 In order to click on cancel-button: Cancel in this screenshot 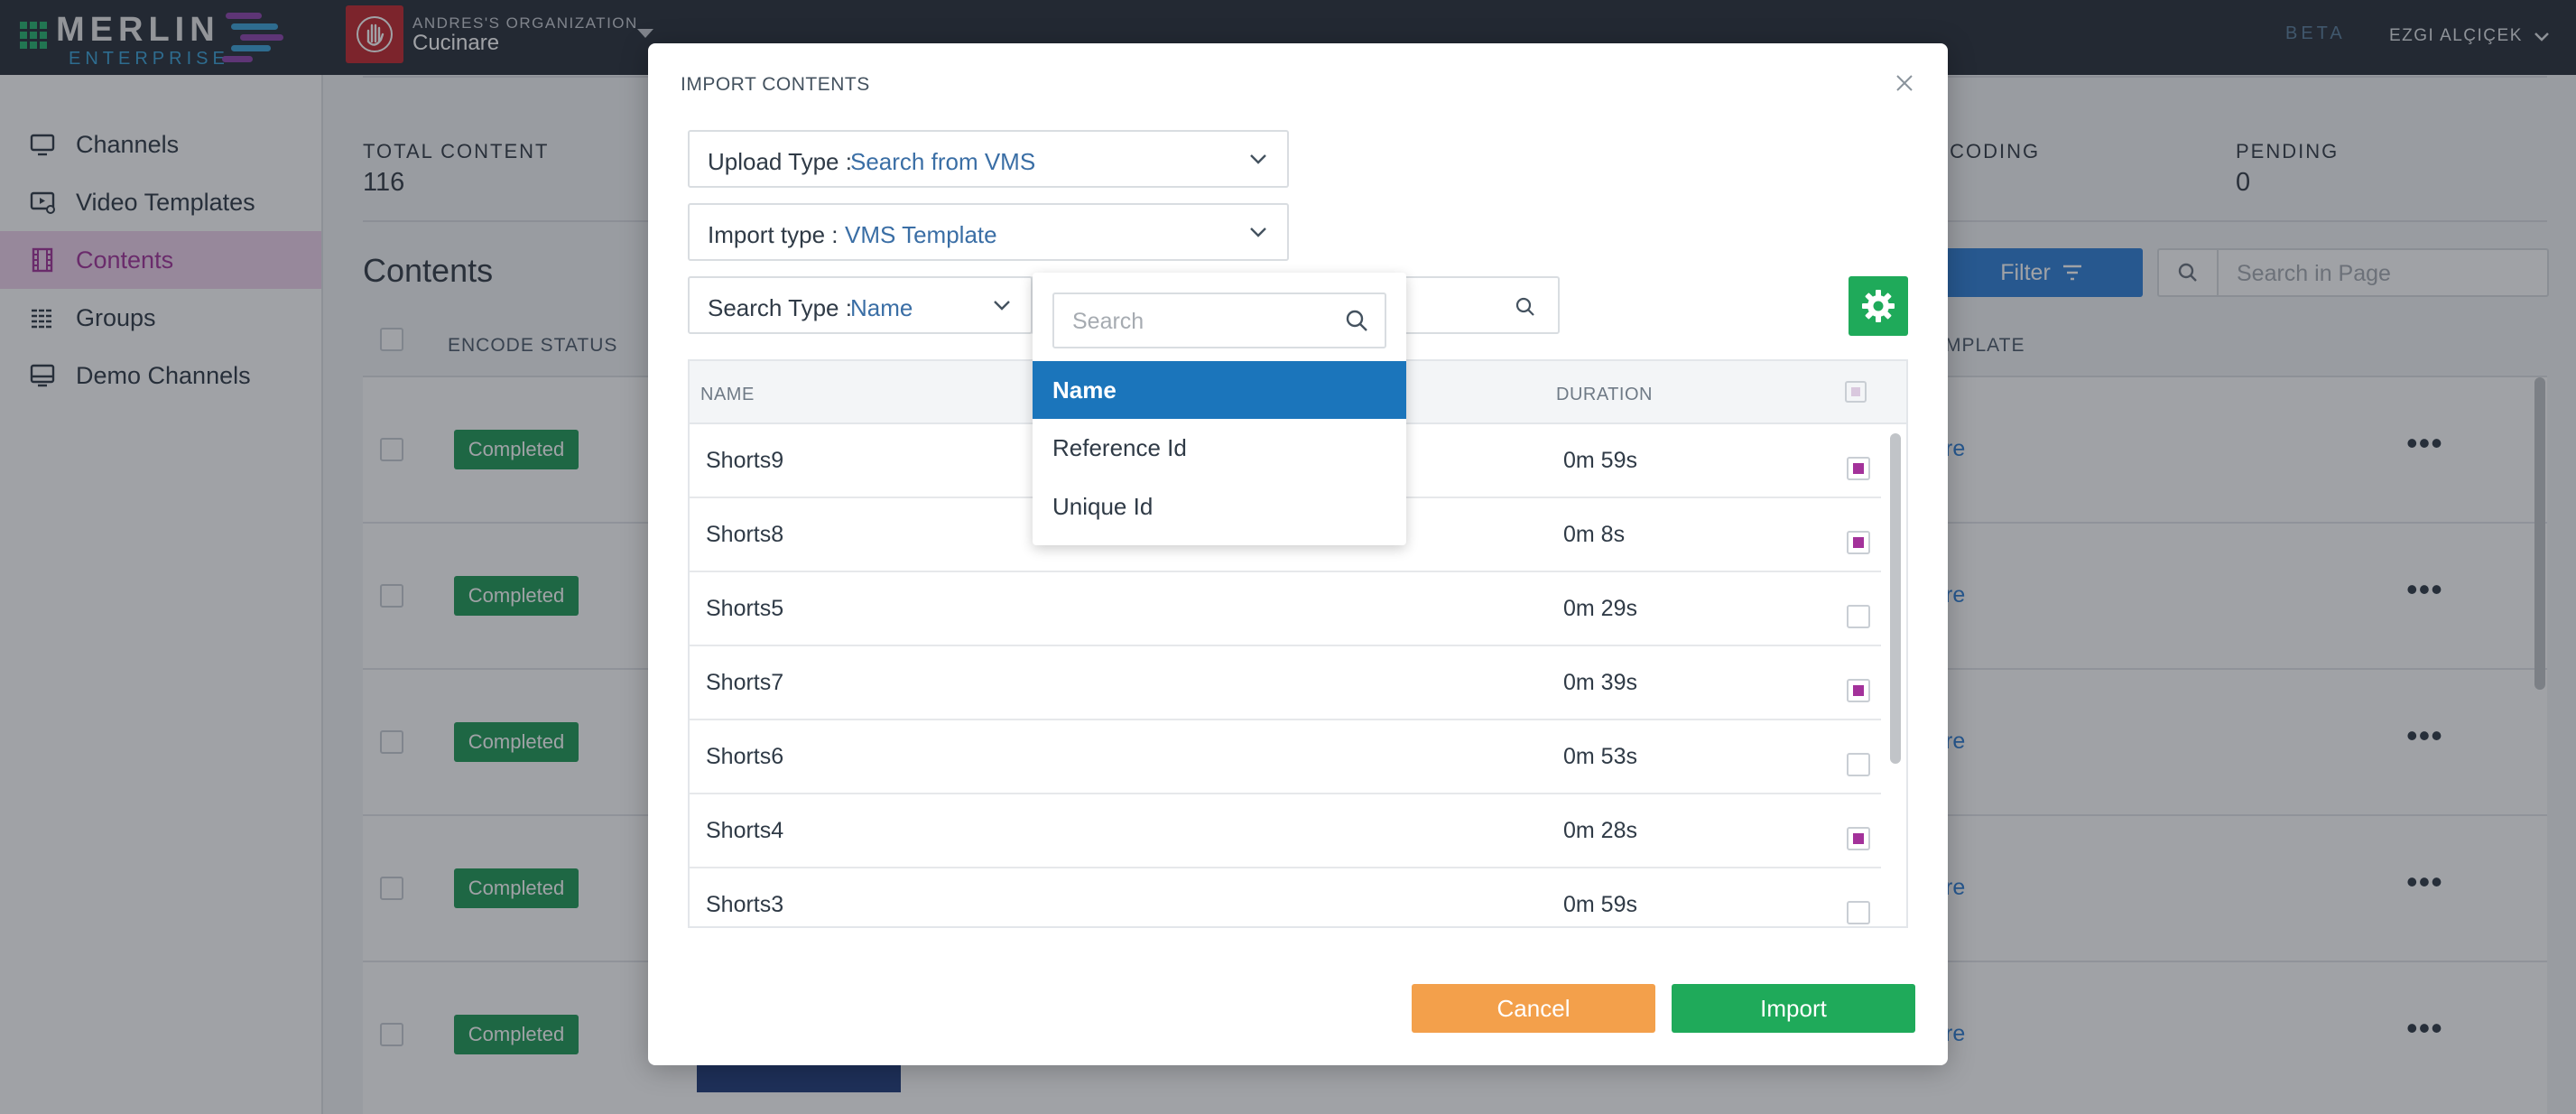, I will do `click(1533, 1008)`.